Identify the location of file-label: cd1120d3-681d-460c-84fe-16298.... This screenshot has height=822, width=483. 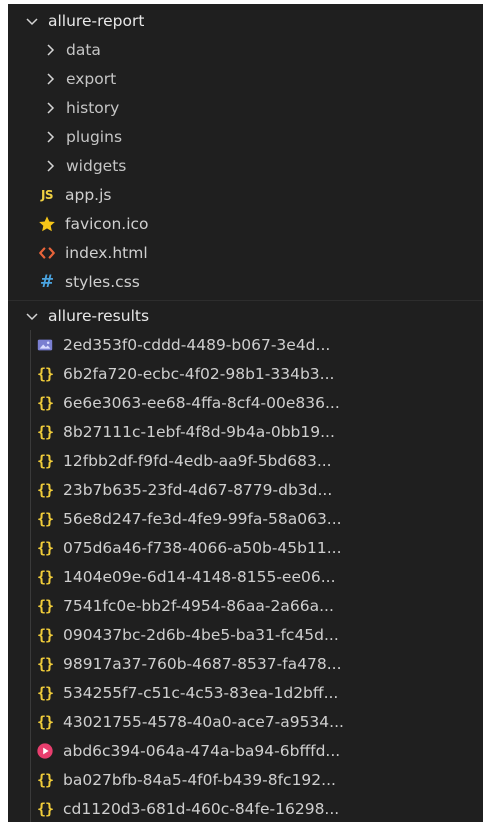
(201, 808).